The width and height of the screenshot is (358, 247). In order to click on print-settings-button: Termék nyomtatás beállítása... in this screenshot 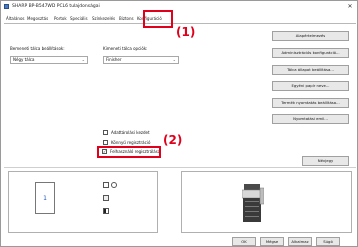, I will do `click(310, 103)`.